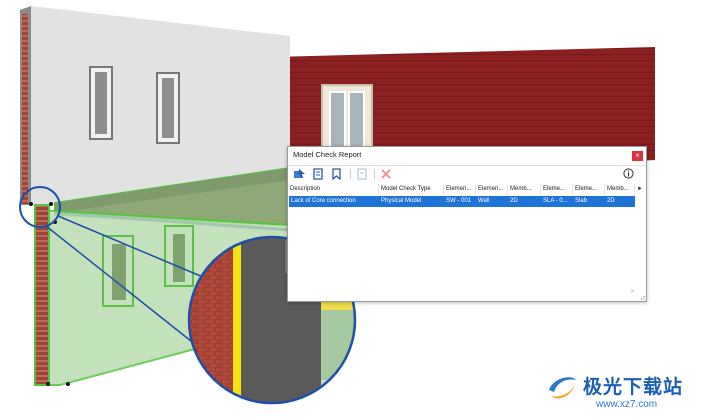 The image size is (710, 420). I want to click on cell-element-type: Wall, so click(484, 201).